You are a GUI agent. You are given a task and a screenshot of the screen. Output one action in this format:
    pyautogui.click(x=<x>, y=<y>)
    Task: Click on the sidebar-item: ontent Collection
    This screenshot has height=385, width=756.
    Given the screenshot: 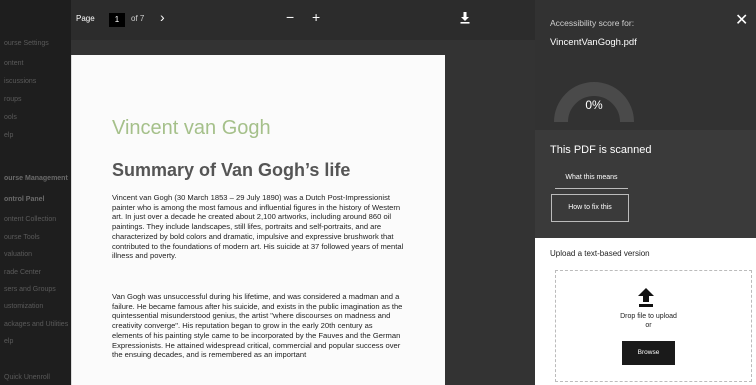 What is the action you would take?
    pyautogui.click(x=30, y=219)
    